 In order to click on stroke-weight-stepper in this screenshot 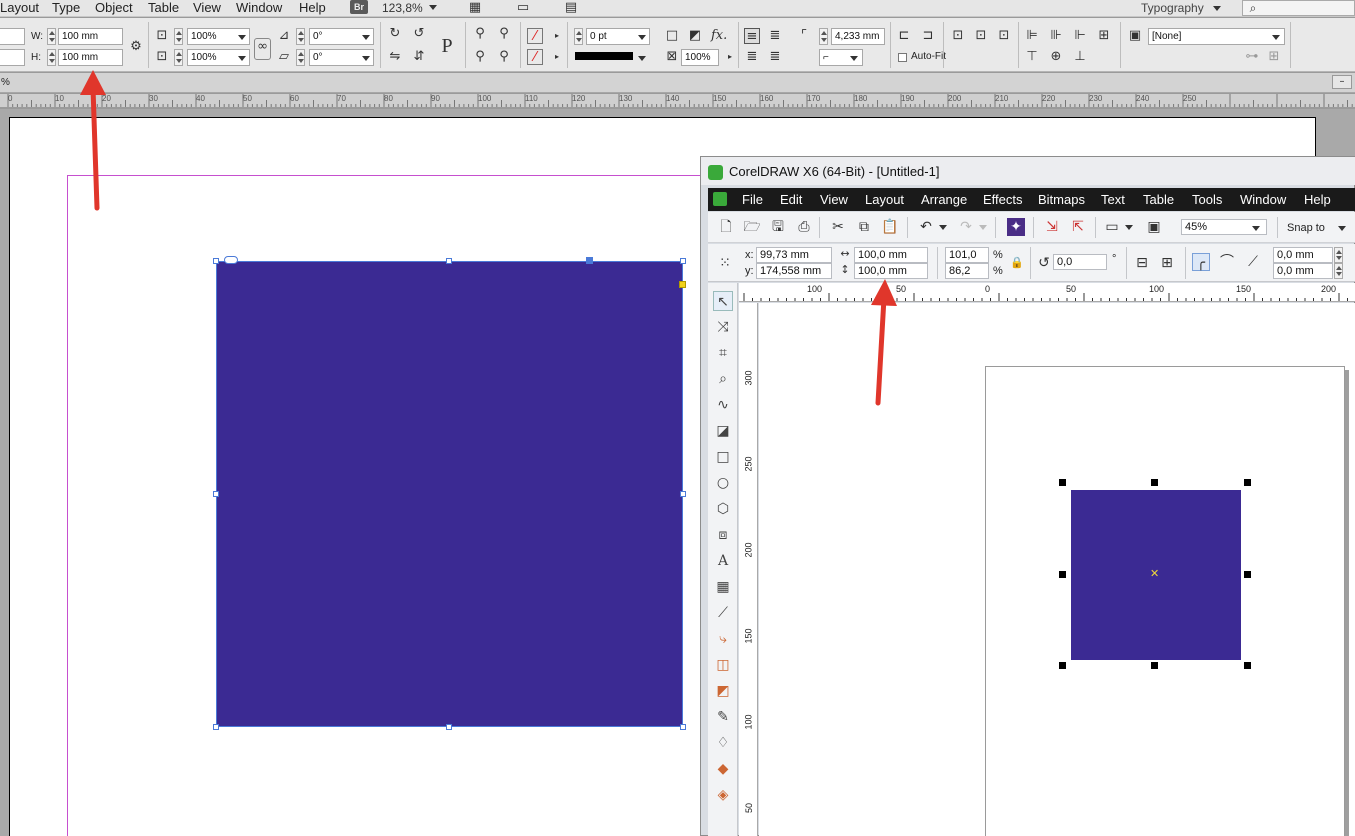, I will do `click(578, 36)`.